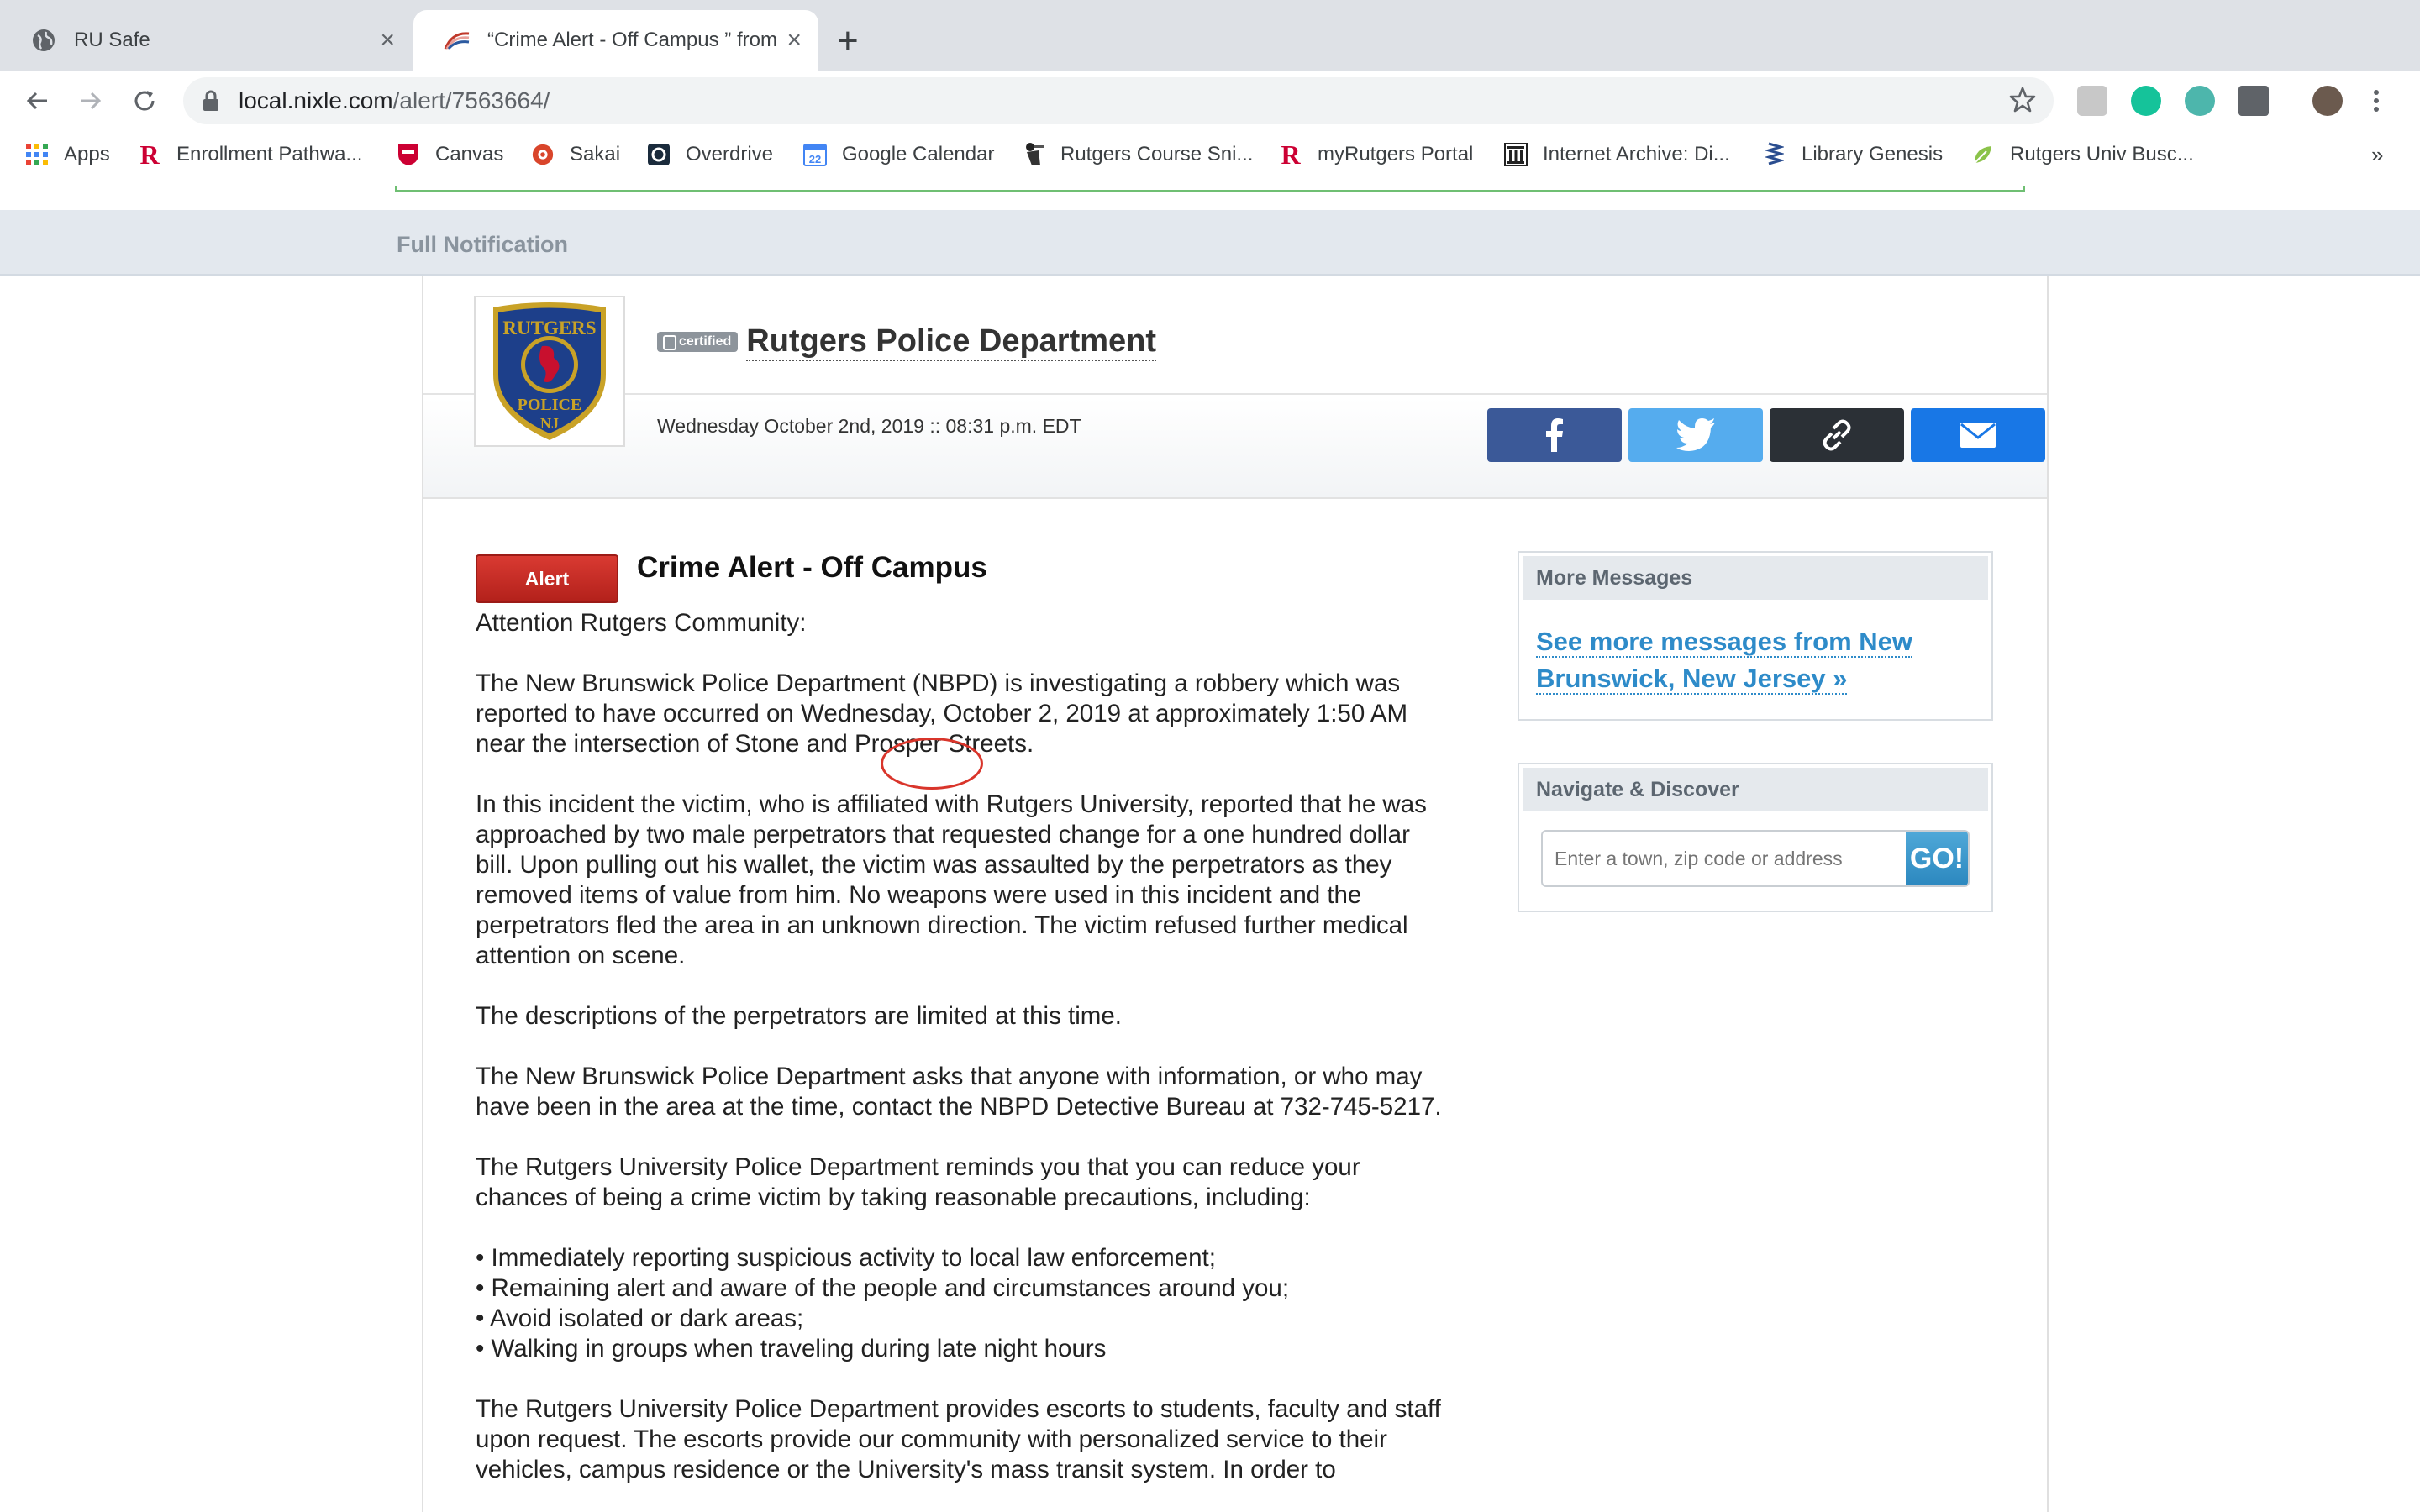  I want to click on green-banner-edge, so click(1210, 189).